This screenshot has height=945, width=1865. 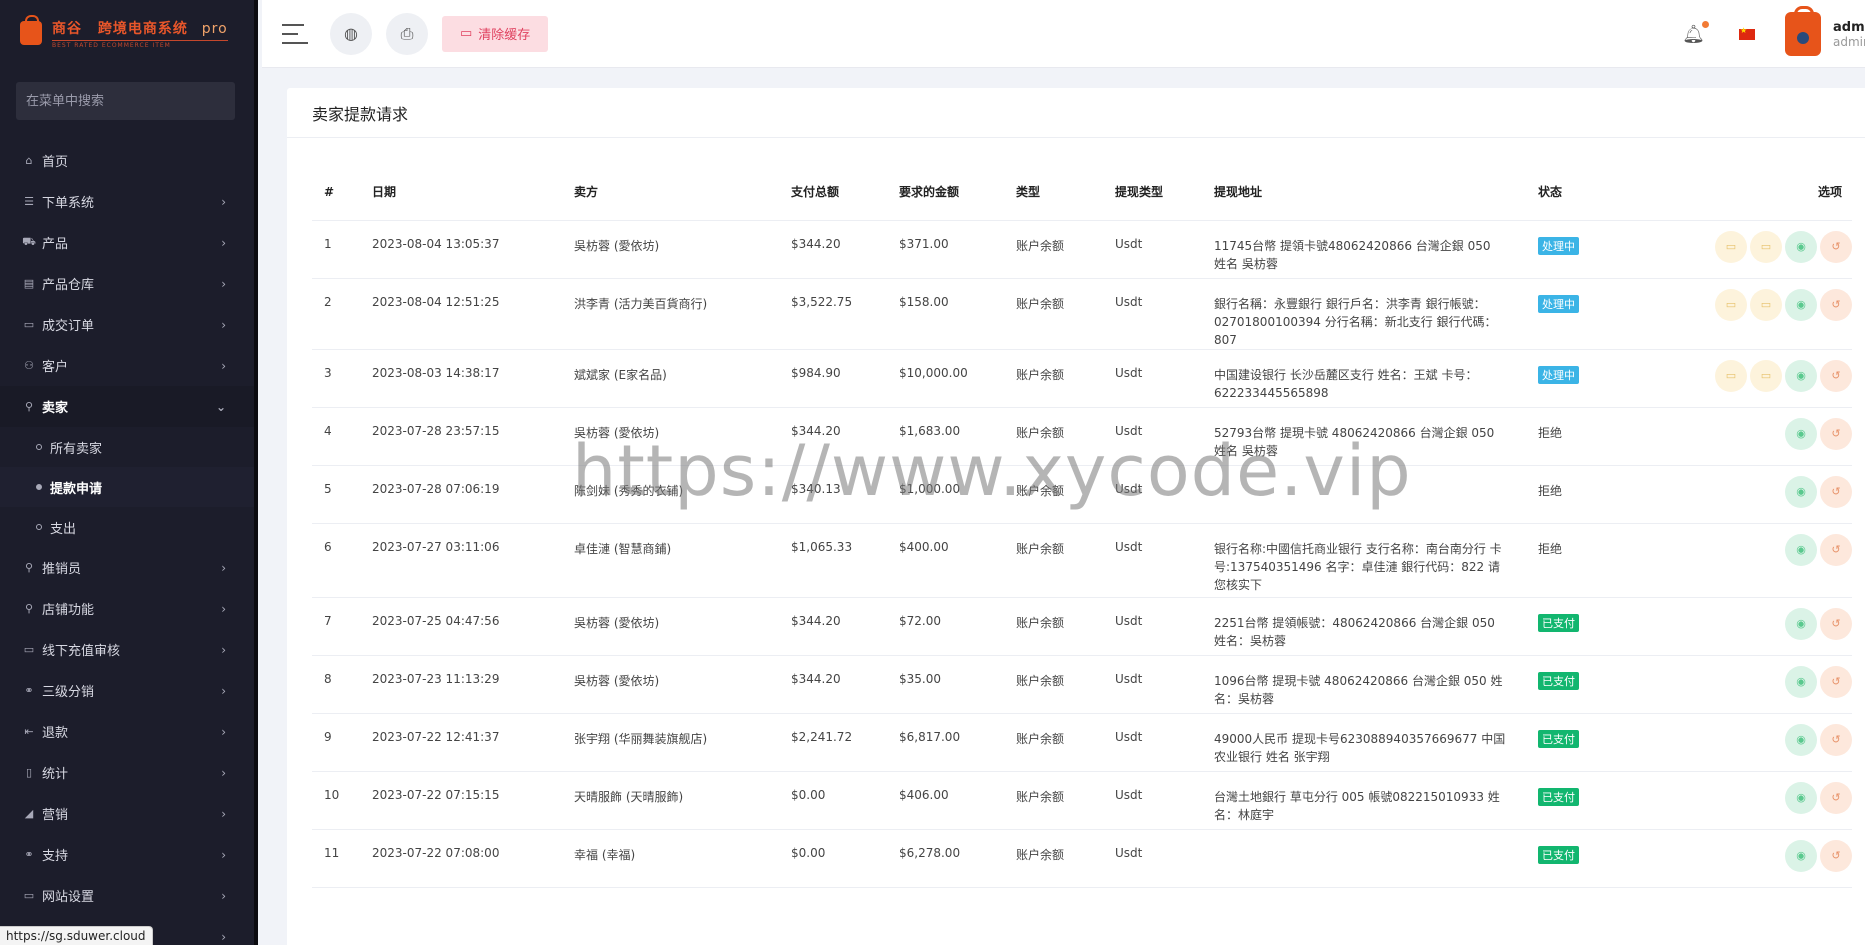 I want to click on clear-cache-button: ▭ 清除缓存, so click(x=495, y=33).